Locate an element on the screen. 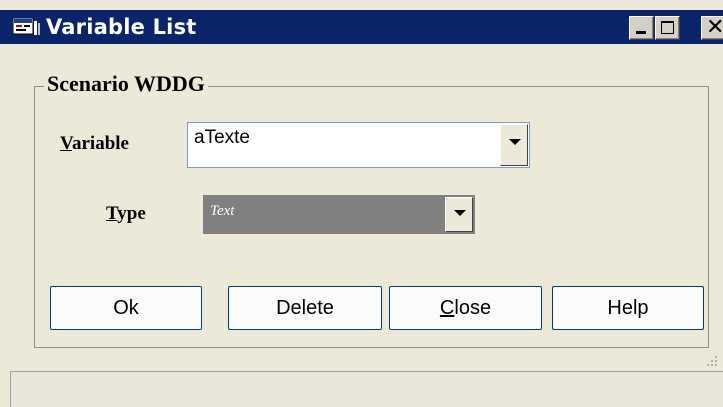 Image resolution: width=723 pixels, height=407 pixels. type-label-mnemonic: T is located at coordinates (112, 213).